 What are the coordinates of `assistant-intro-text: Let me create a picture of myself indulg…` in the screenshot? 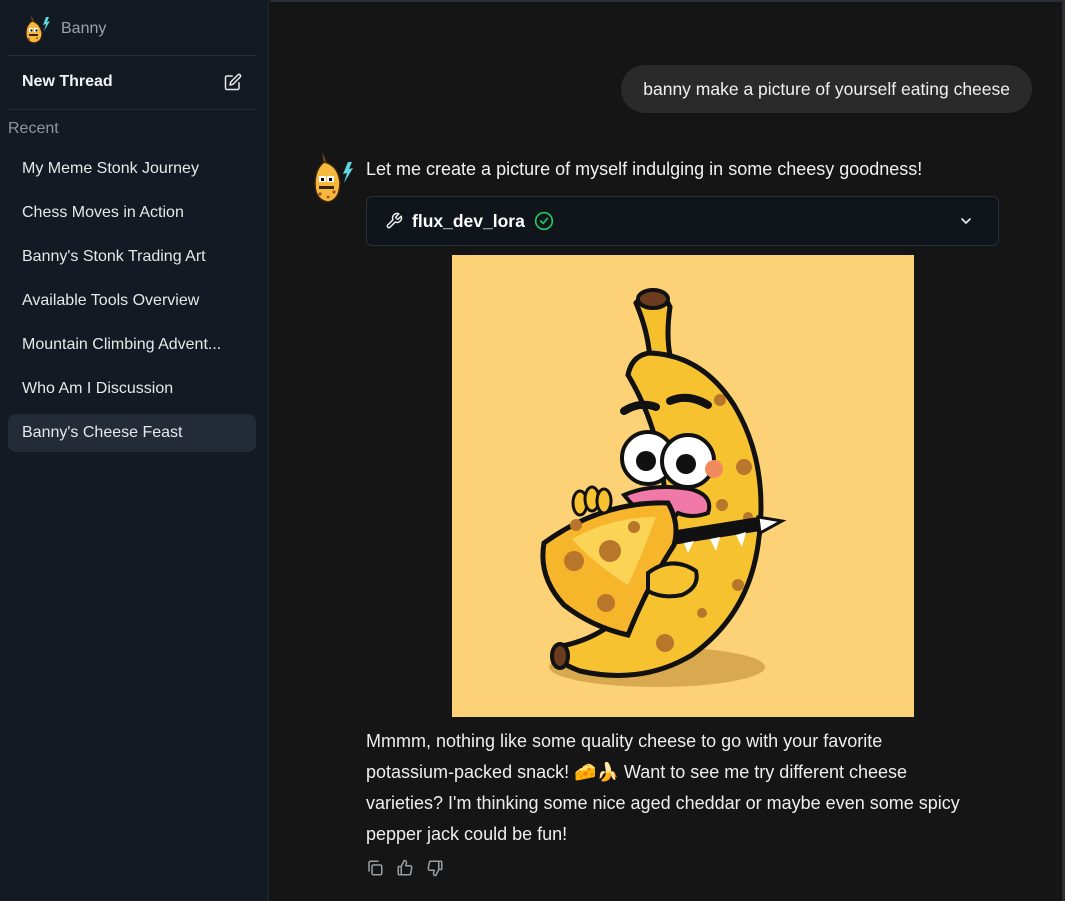 It's located at (644, 169).